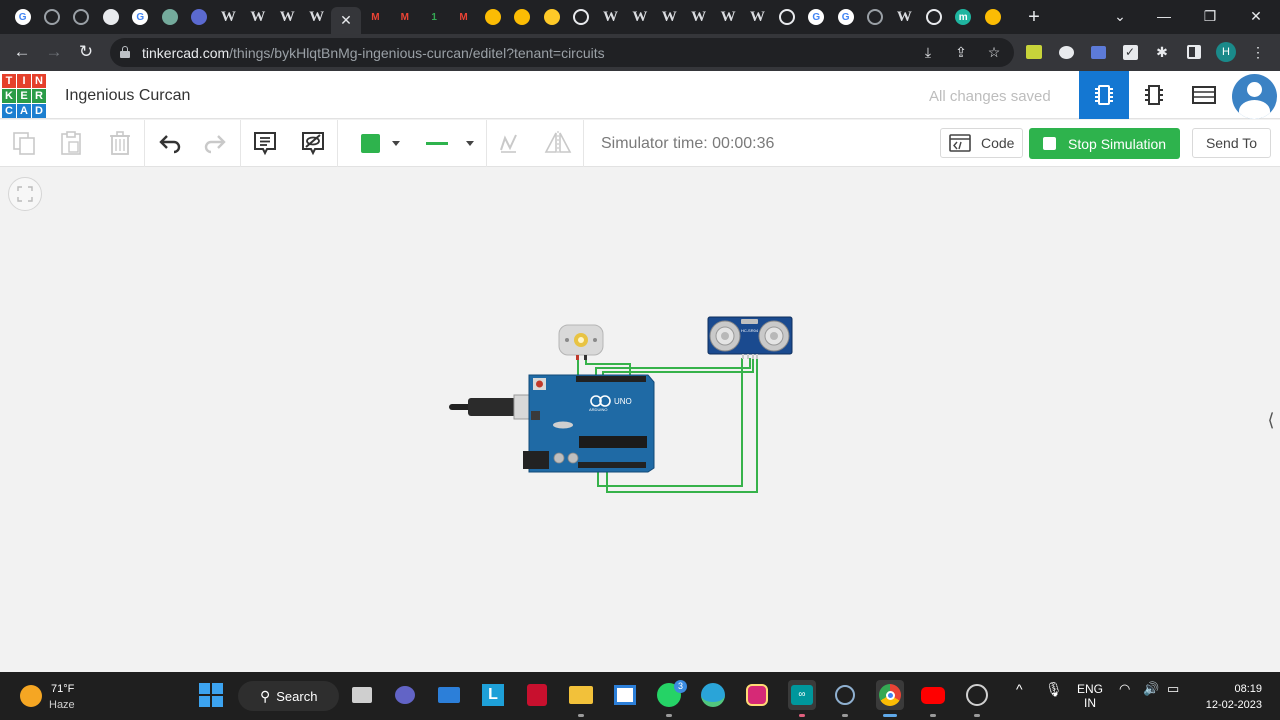 The width and height of the screenshot is (1280, 720). I want to click on instagram-icon, so click(757, 695).